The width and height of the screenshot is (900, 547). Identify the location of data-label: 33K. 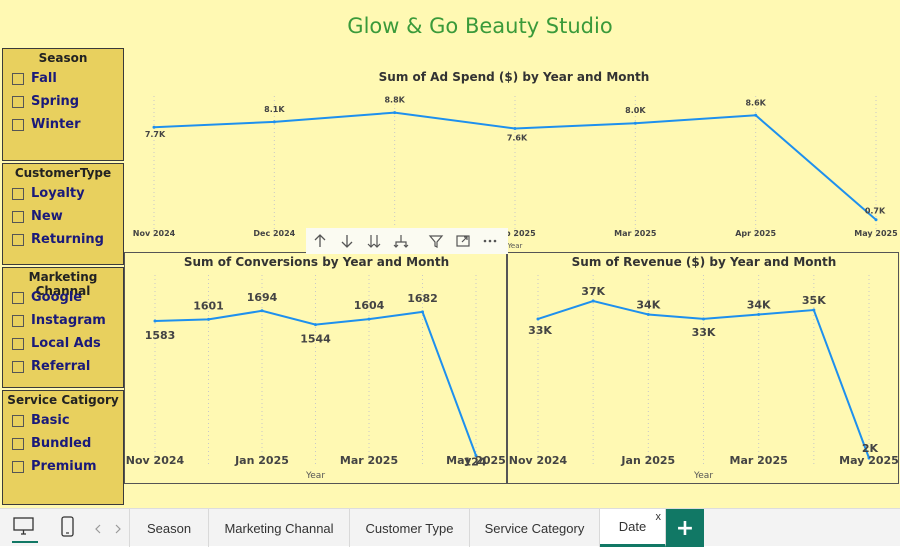
(540, 330).